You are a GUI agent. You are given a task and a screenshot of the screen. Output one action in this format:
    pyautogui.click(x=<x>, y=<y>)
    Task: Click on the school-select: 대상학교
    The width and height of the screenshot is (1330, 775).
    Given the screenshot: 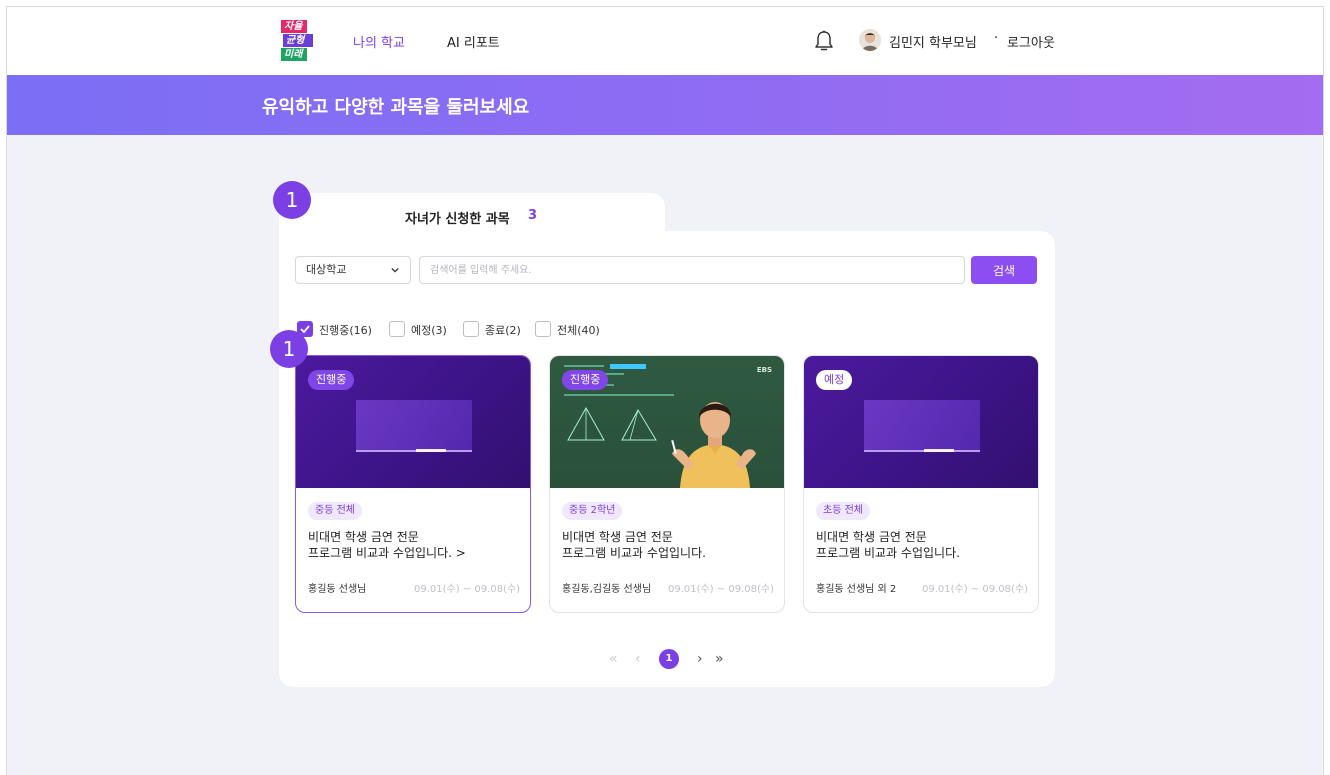 What is the action you would take?
    pyautogui.click(x=353, y=270)
    